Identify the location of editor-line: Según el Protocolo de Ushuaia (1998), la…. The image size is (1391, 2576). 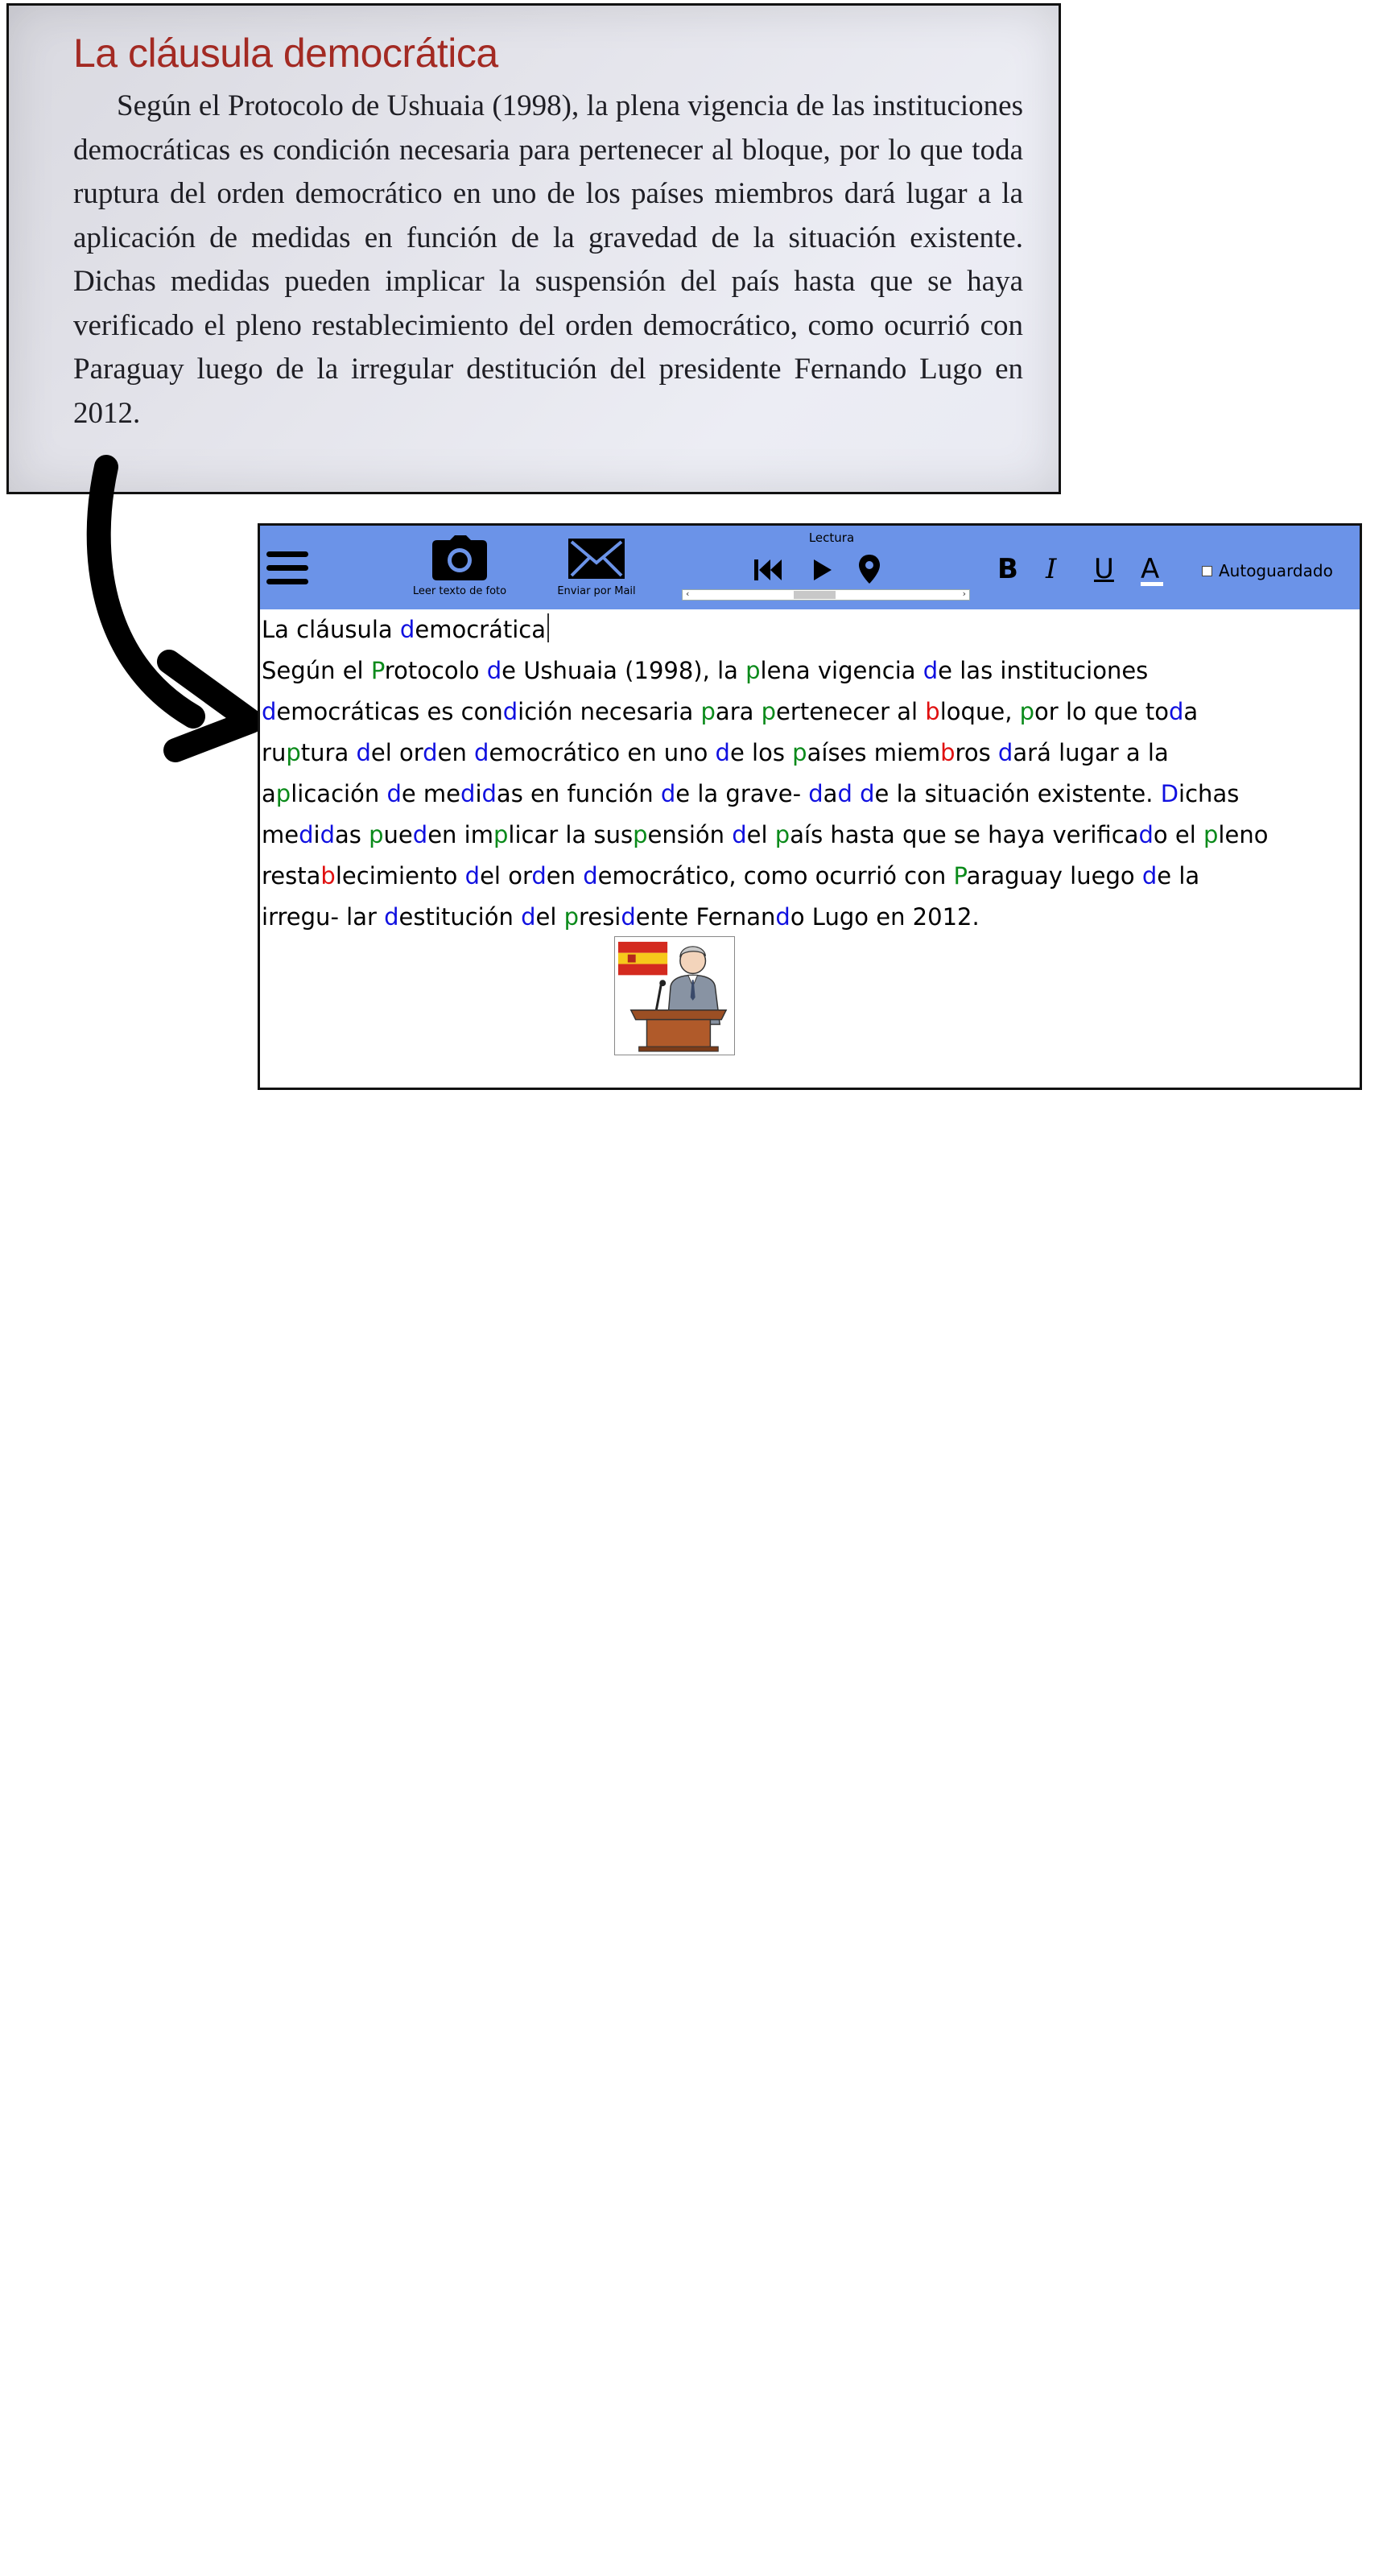
(705, 670).